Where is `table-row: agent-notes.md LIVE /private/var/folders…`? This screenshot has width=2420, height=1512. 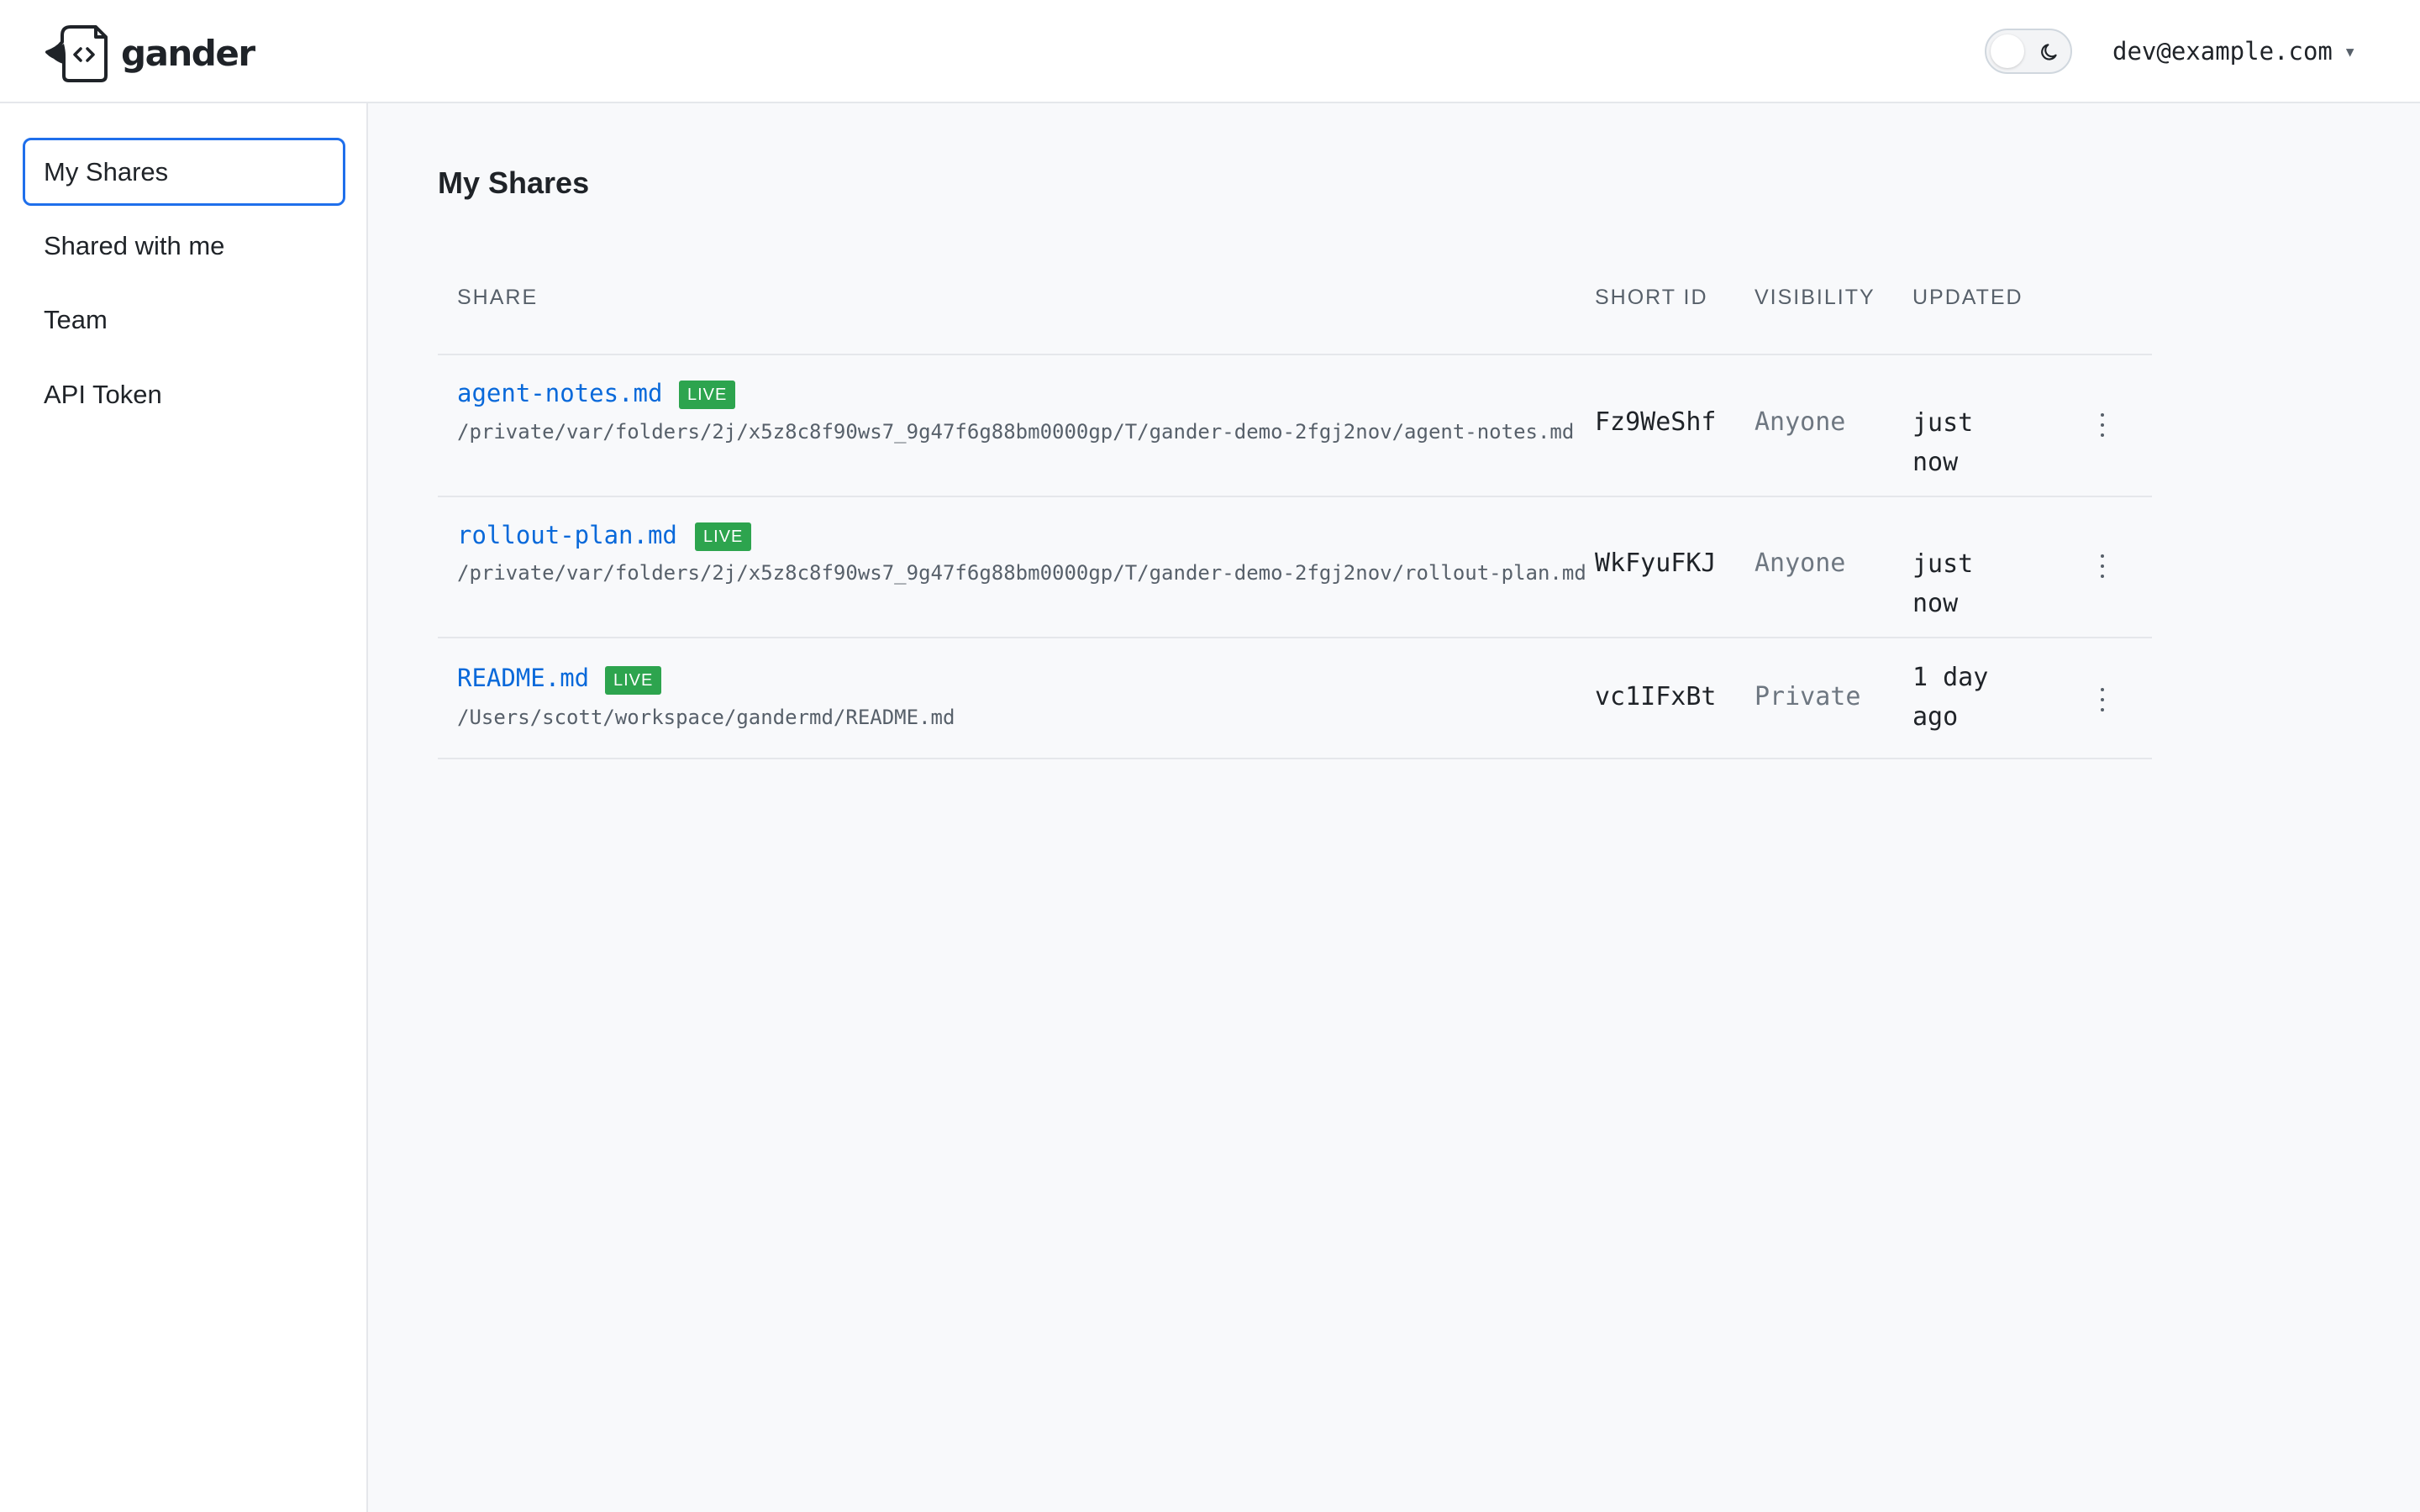
table-row: agent-notes.md LIVE /private/var/folders… is located at coordinates (1295, 425).